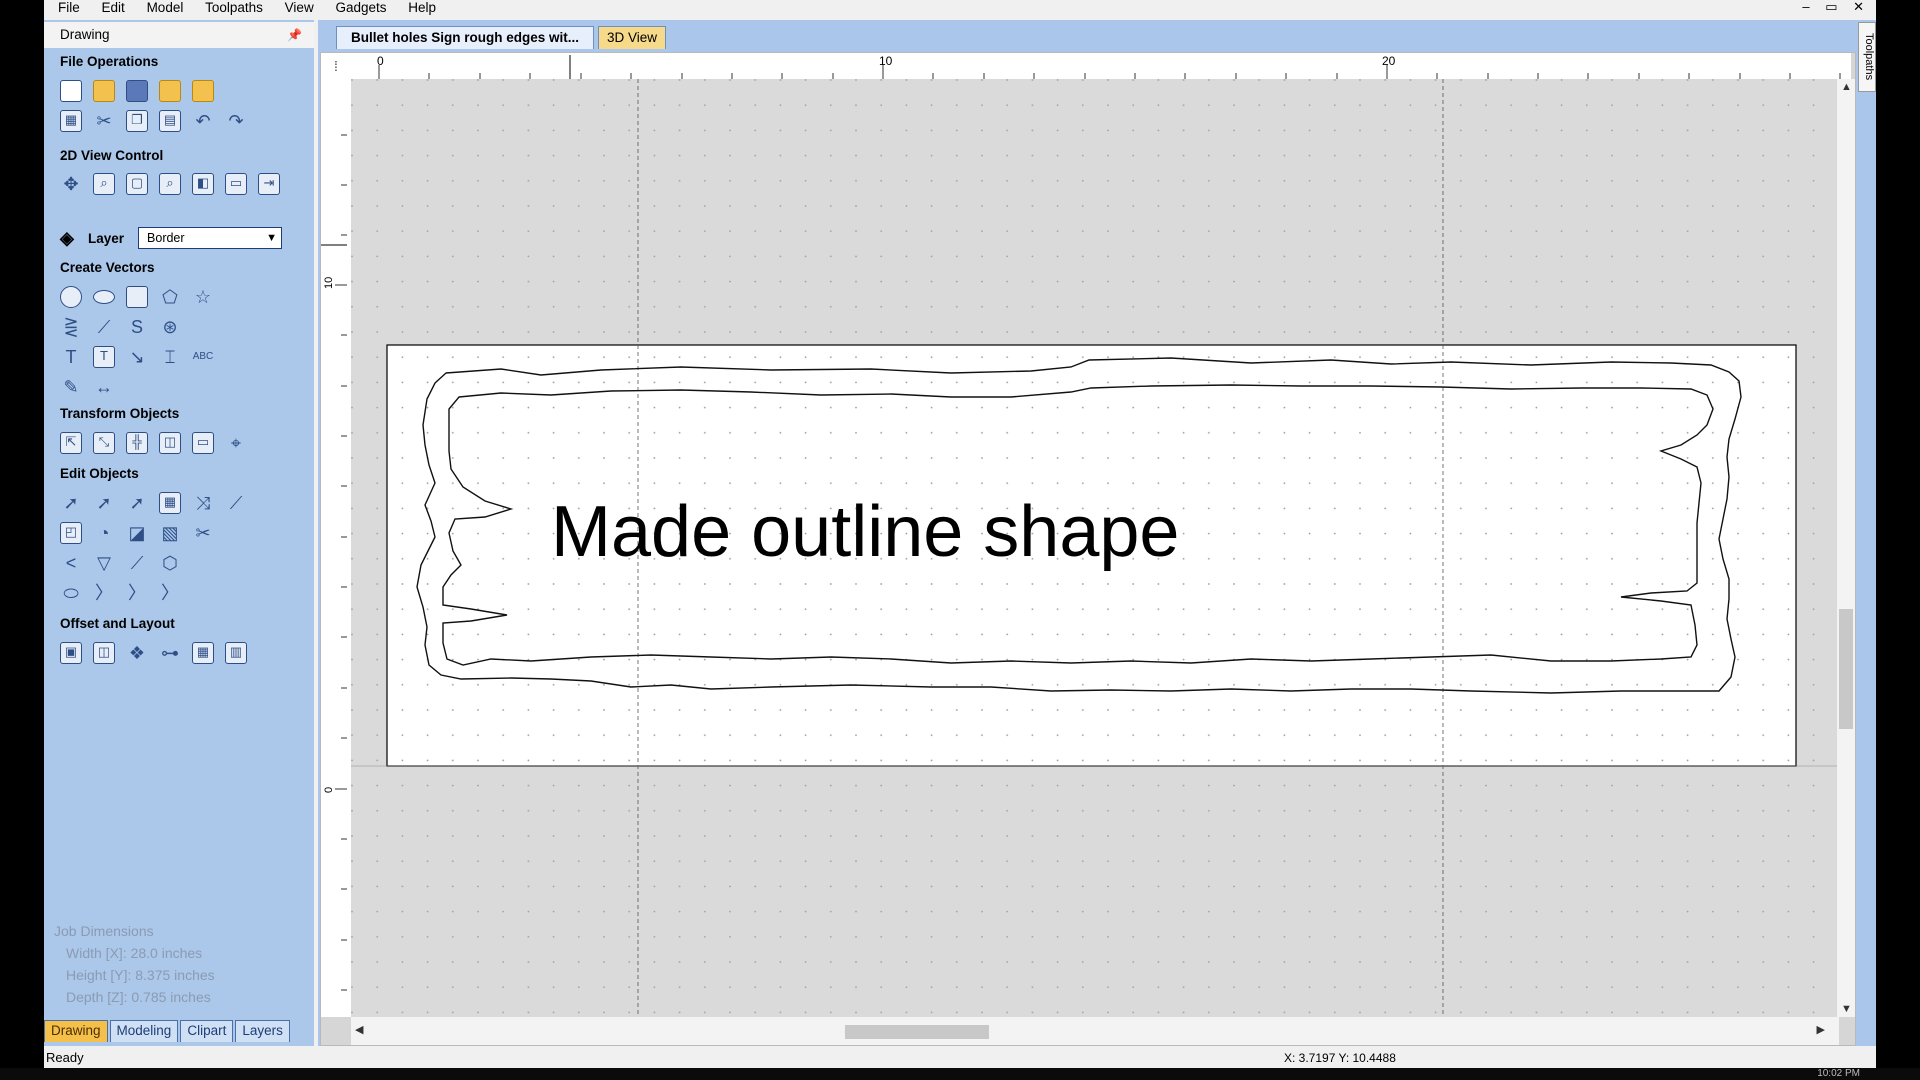 The width and height of the screenshot is (1920, 1080). Describe the element at coordinates (137, 563) in the screenshot. I see `extend-icon: ⟋` at that location.